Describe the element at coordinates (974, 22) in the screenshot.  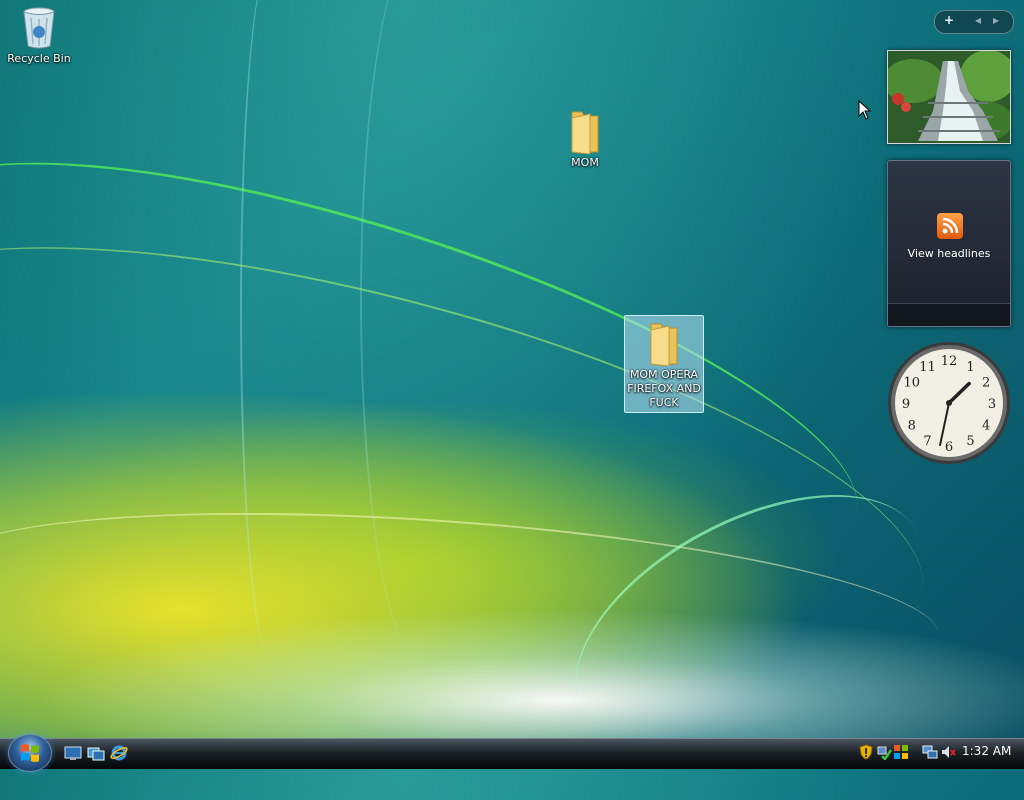
I see `sidebar-controls: + ◂ ▸` at that location.